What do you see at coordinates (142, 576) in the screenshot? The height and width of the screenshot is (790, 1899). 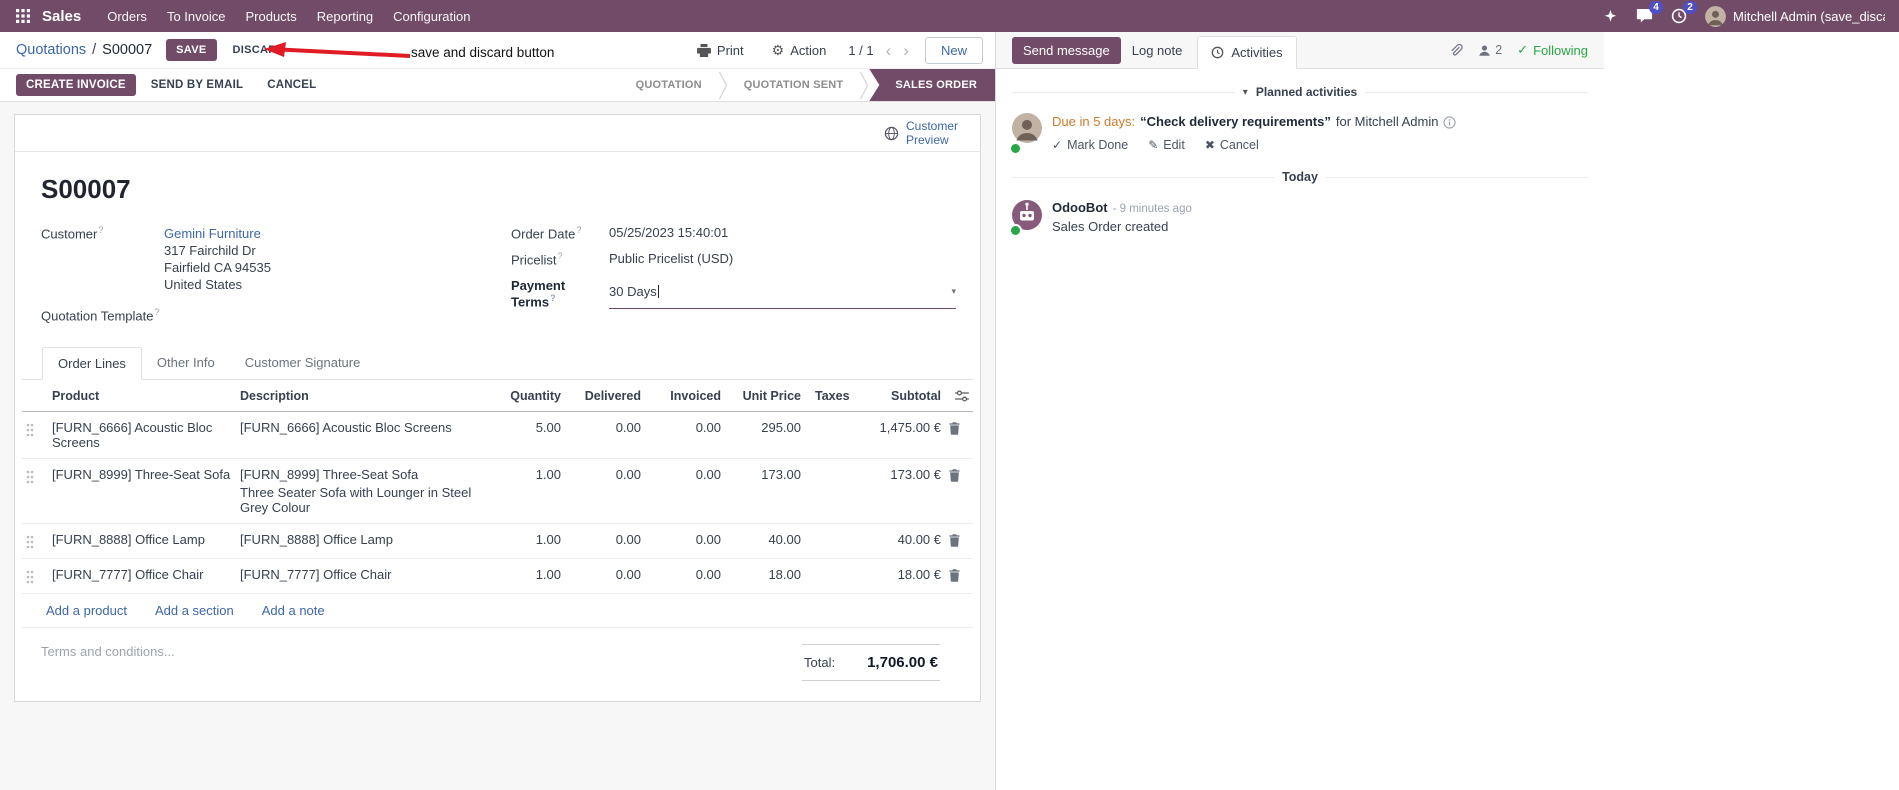 I see `product-cell: [FURN_7777] Office Chair` at bounding box center [142, 576].